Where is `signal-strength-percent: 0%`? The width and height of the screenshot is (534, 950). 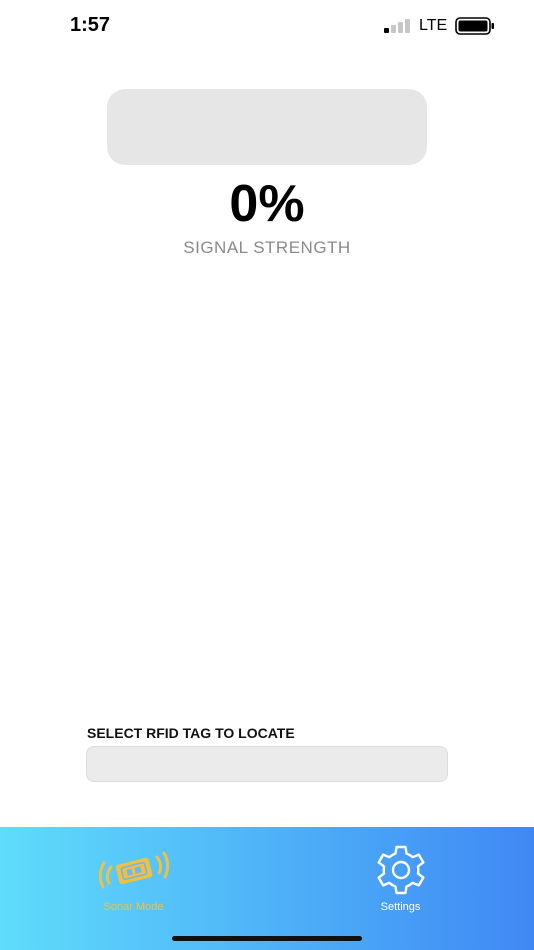
signal-strength-percent: 0% is located at coordinates (267, 204).